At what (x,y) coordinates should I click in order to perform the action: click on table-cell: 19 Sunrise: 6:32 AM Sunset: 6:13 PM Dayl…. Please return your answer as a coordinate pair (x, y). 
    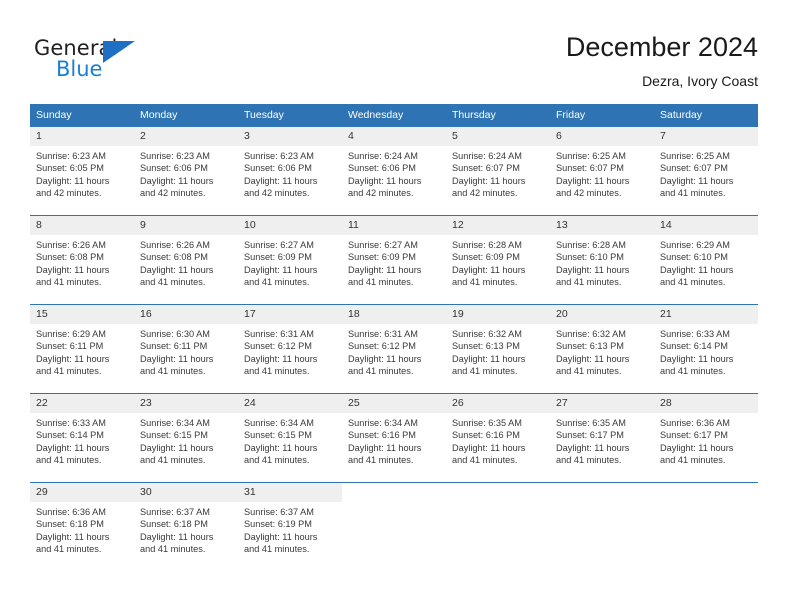
    Looking at the image, I should click on (498, 349).